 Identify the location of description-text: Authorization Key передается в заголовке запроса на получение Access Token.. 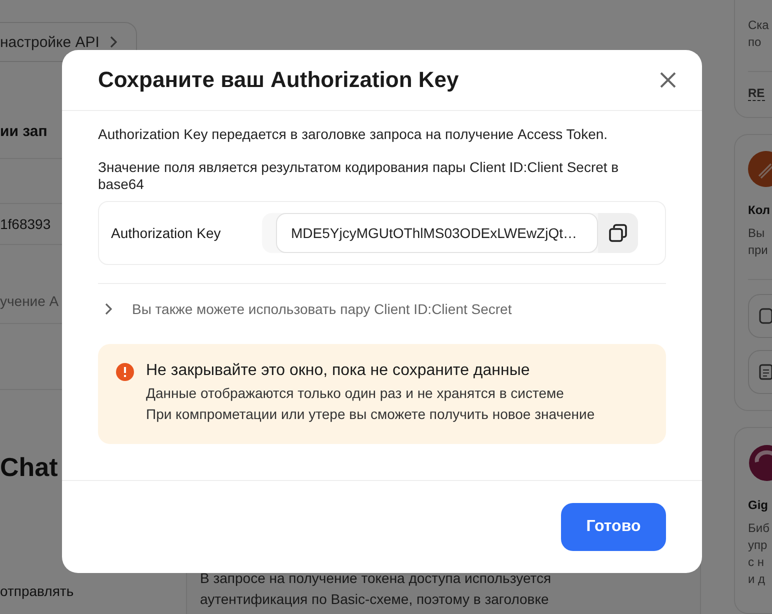
(353, 134).